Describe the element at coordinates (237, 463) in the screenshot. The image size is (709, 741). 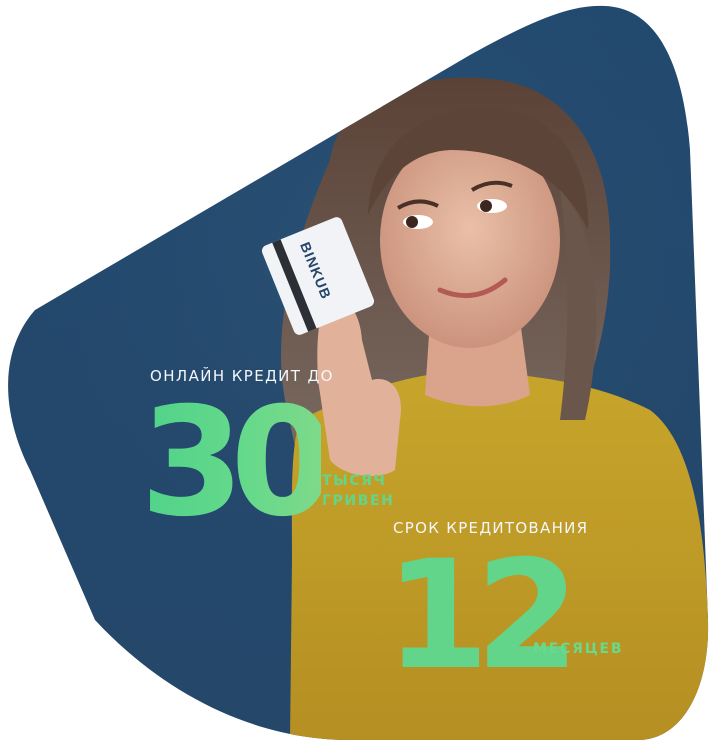
I see `amount-value: 30` at that location.